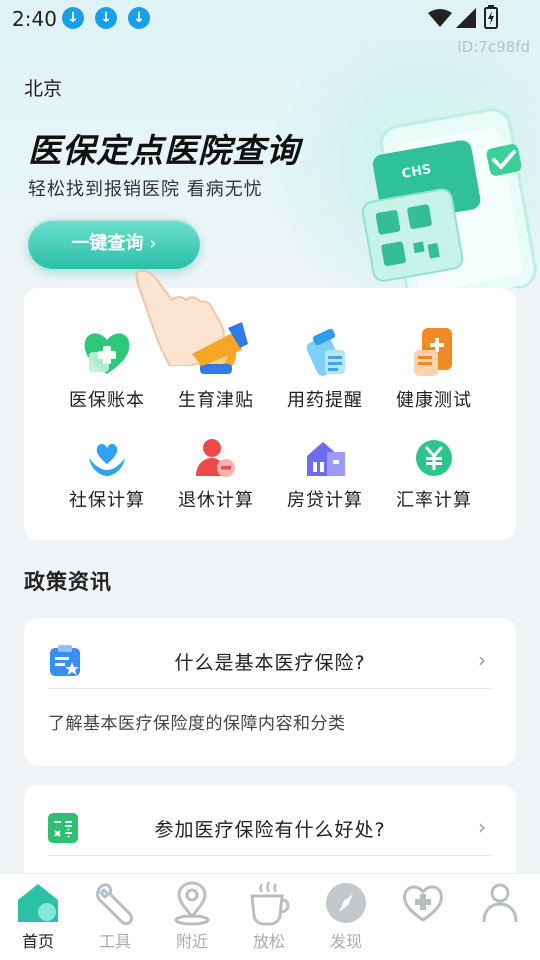  Describe the element at coordinates (493, 47) in the screenshot. I see `device-id: ID:7c98fd` at that location.